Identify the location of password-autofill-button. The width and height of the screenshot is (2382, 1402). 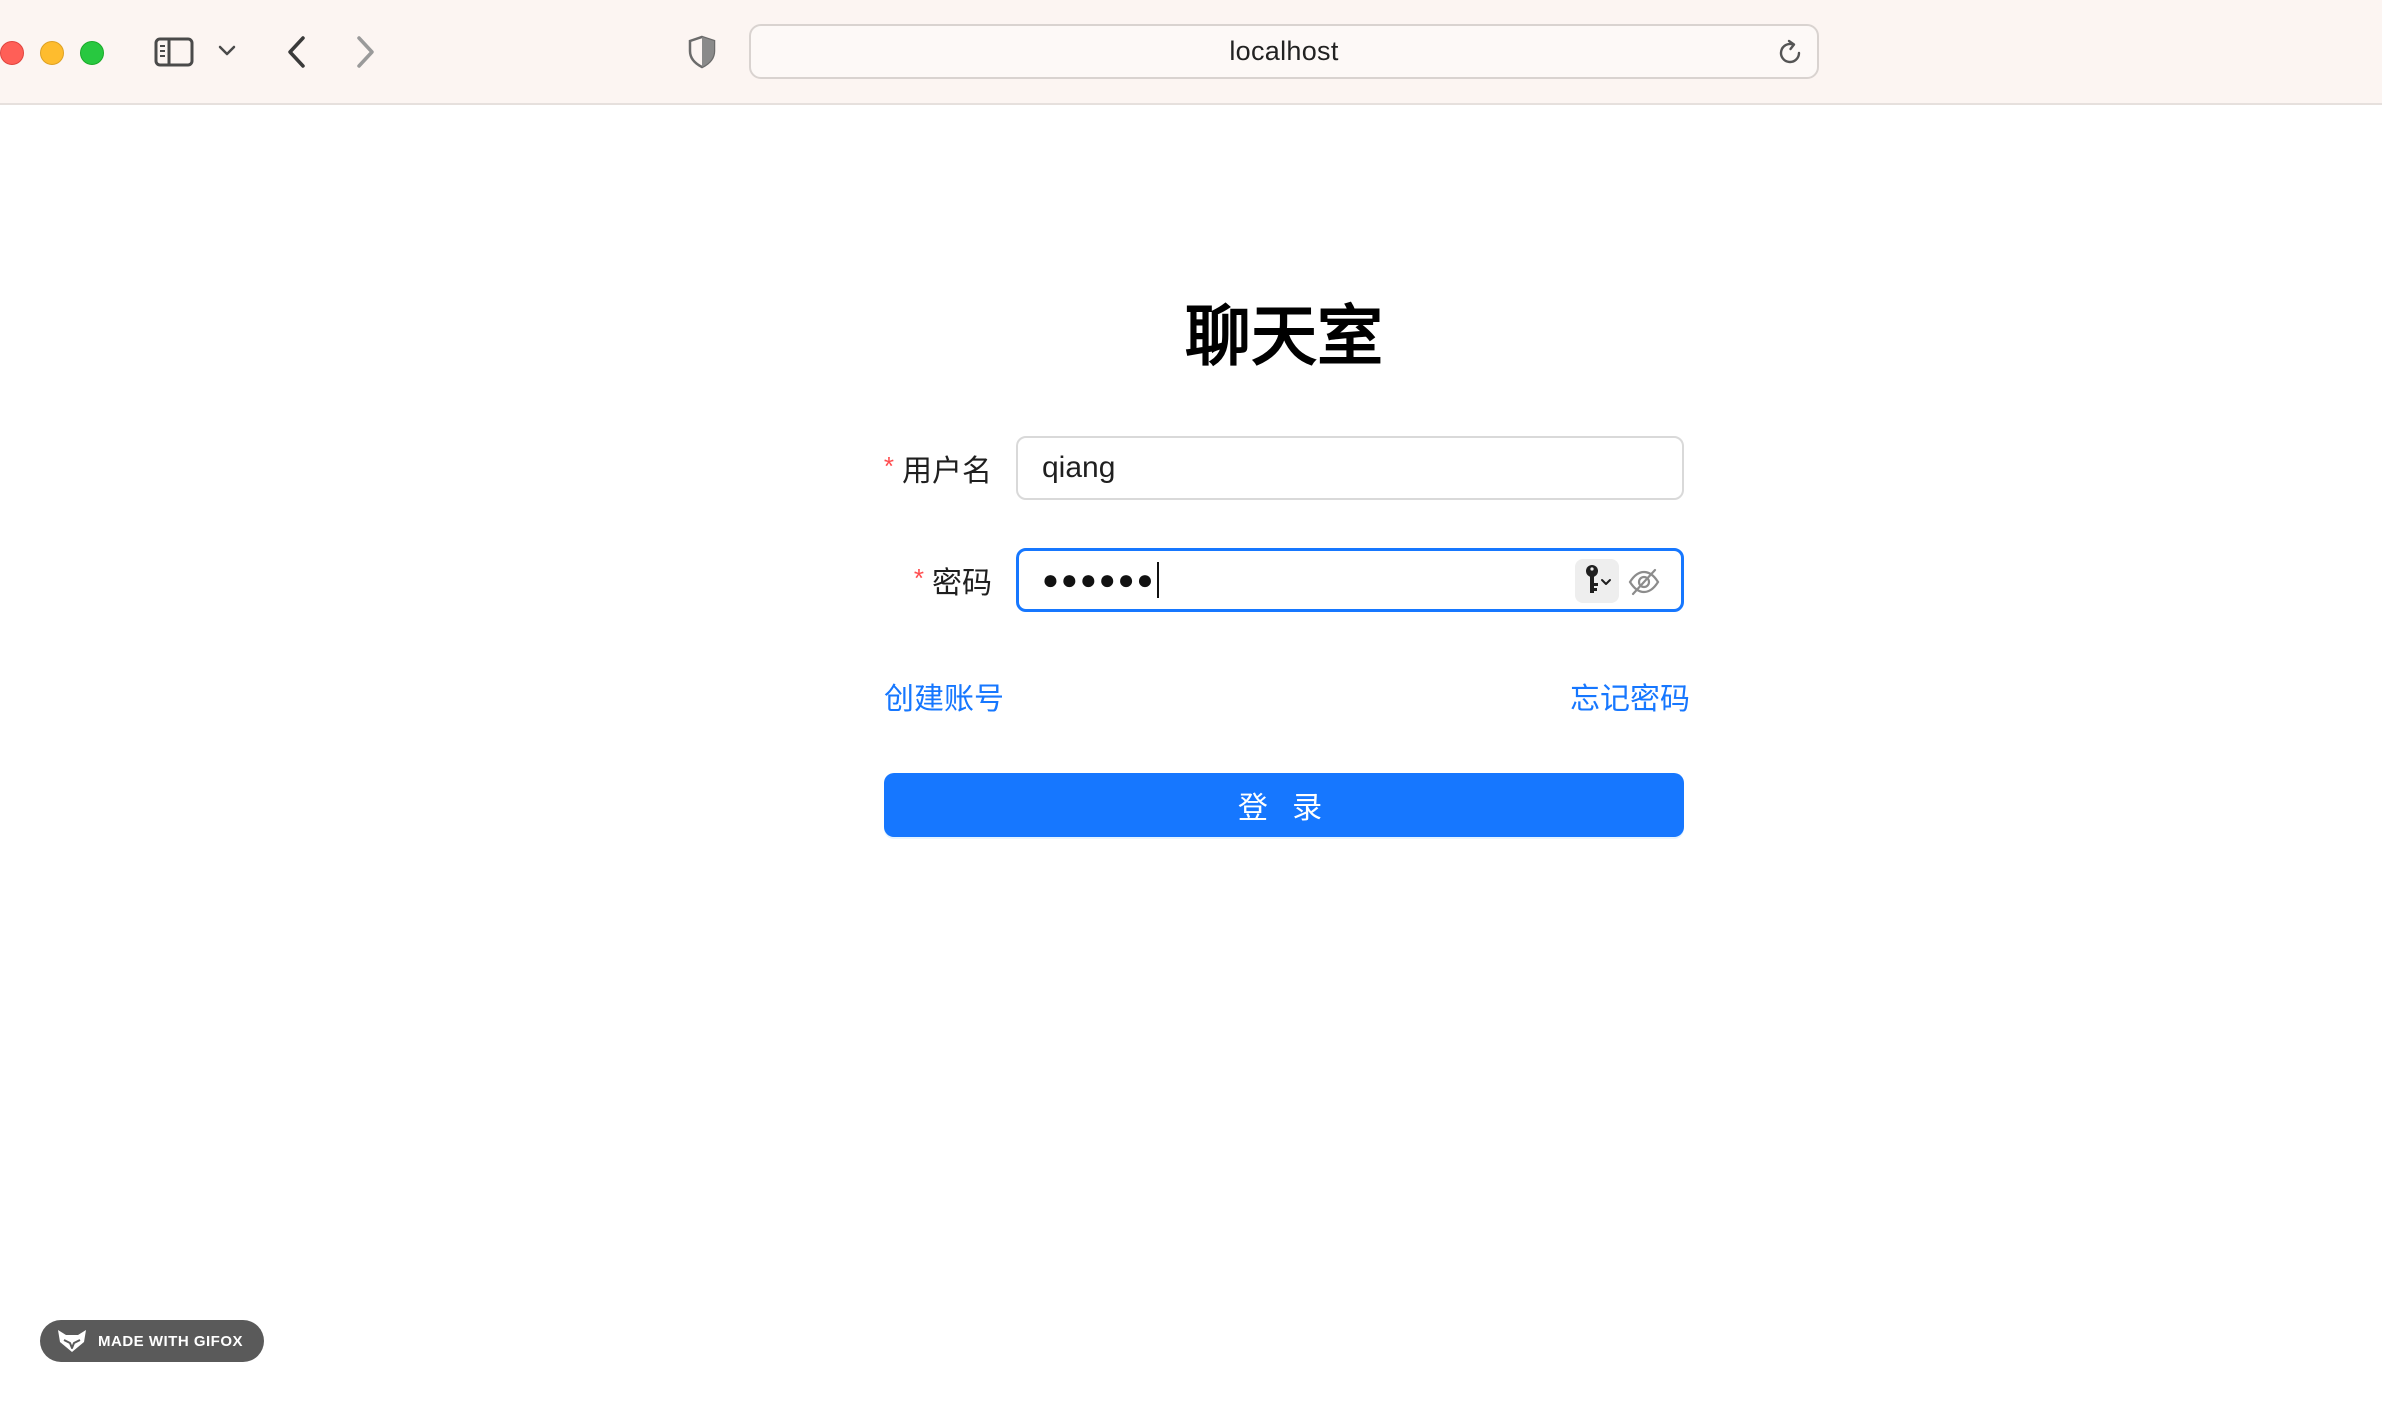
(1597, 581).